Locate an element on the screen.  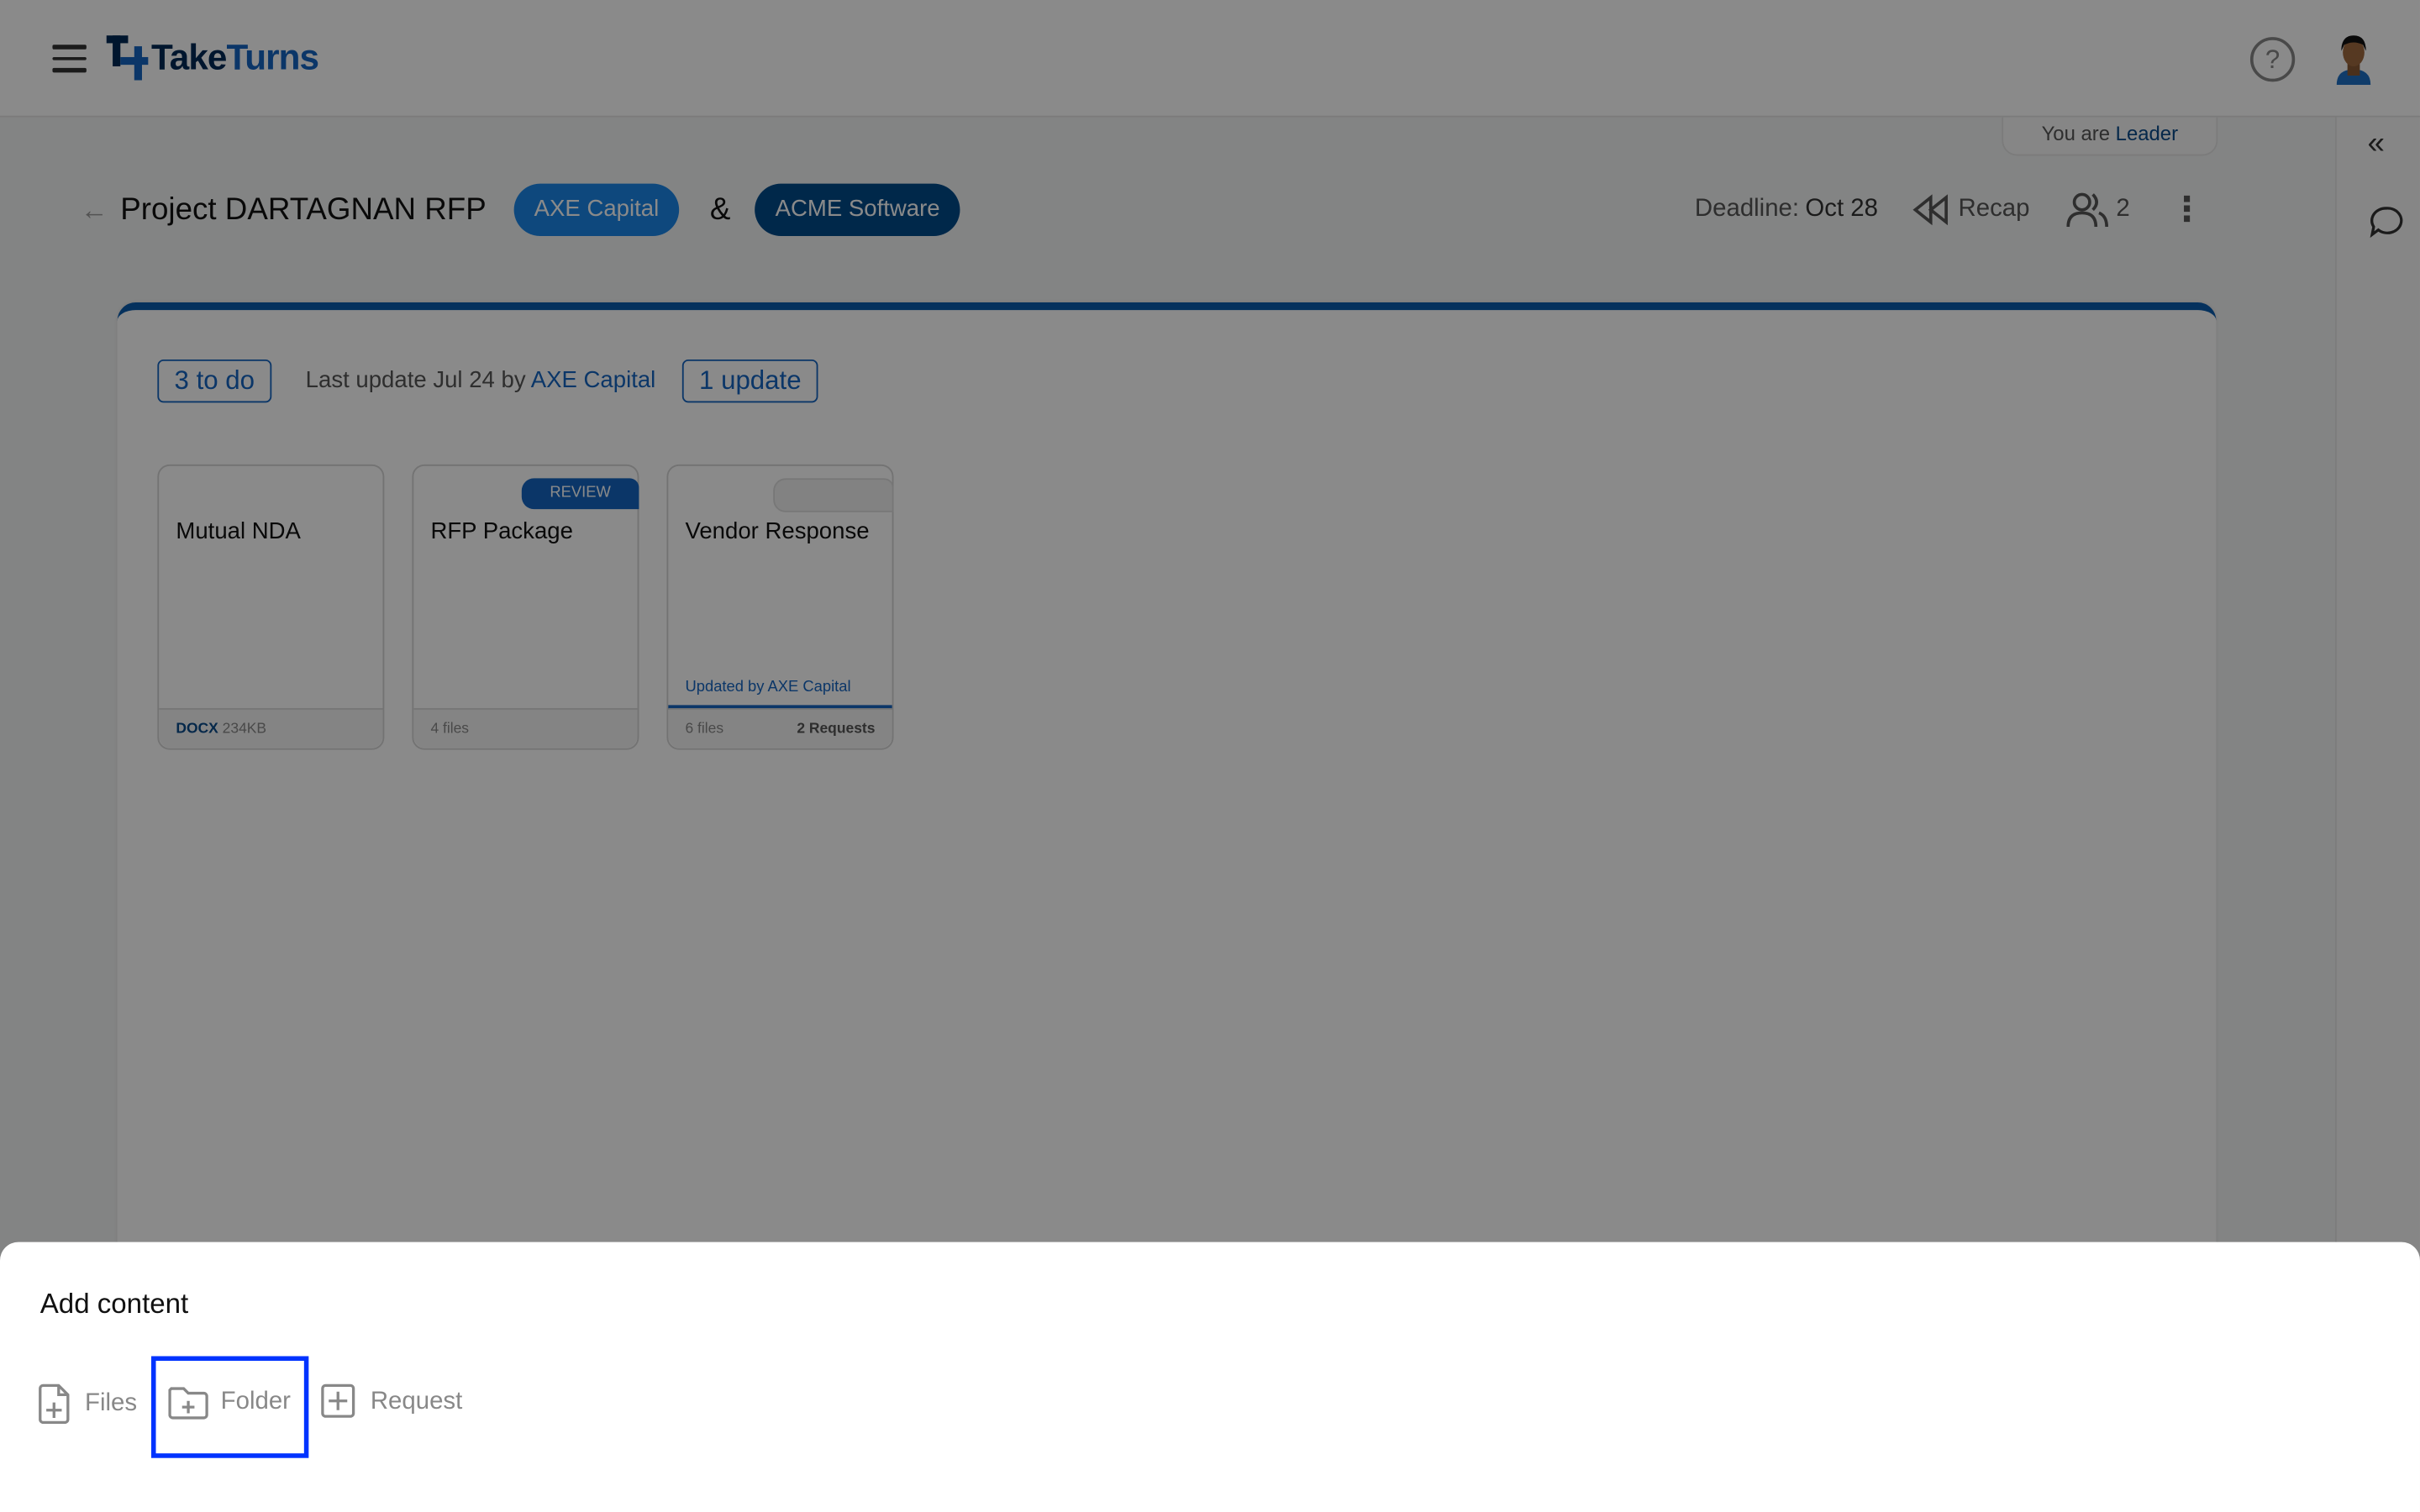
highlight-box is located at coordinates (229, 1407).